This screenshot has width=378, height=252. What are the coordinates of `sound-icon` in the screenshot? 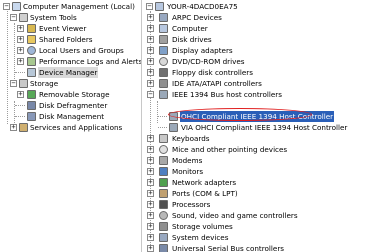 It's located at (163, 215).